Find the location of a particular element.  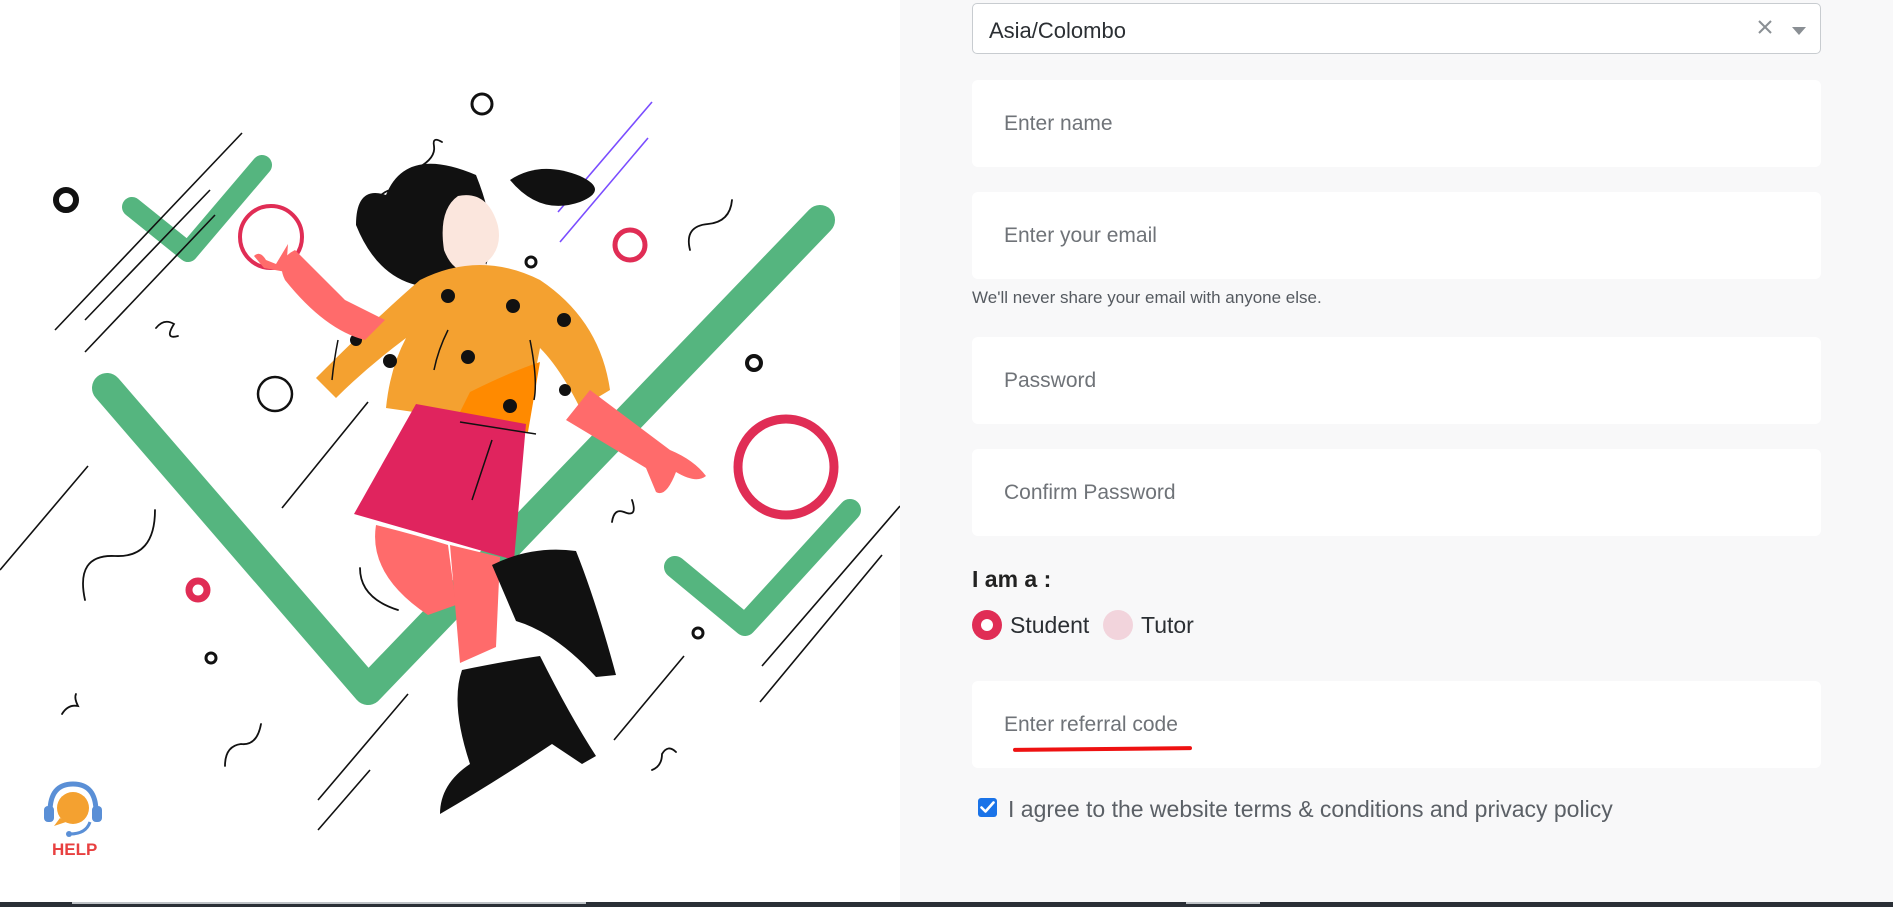

role-label: I am a : is located at coordinates (1012, 579).